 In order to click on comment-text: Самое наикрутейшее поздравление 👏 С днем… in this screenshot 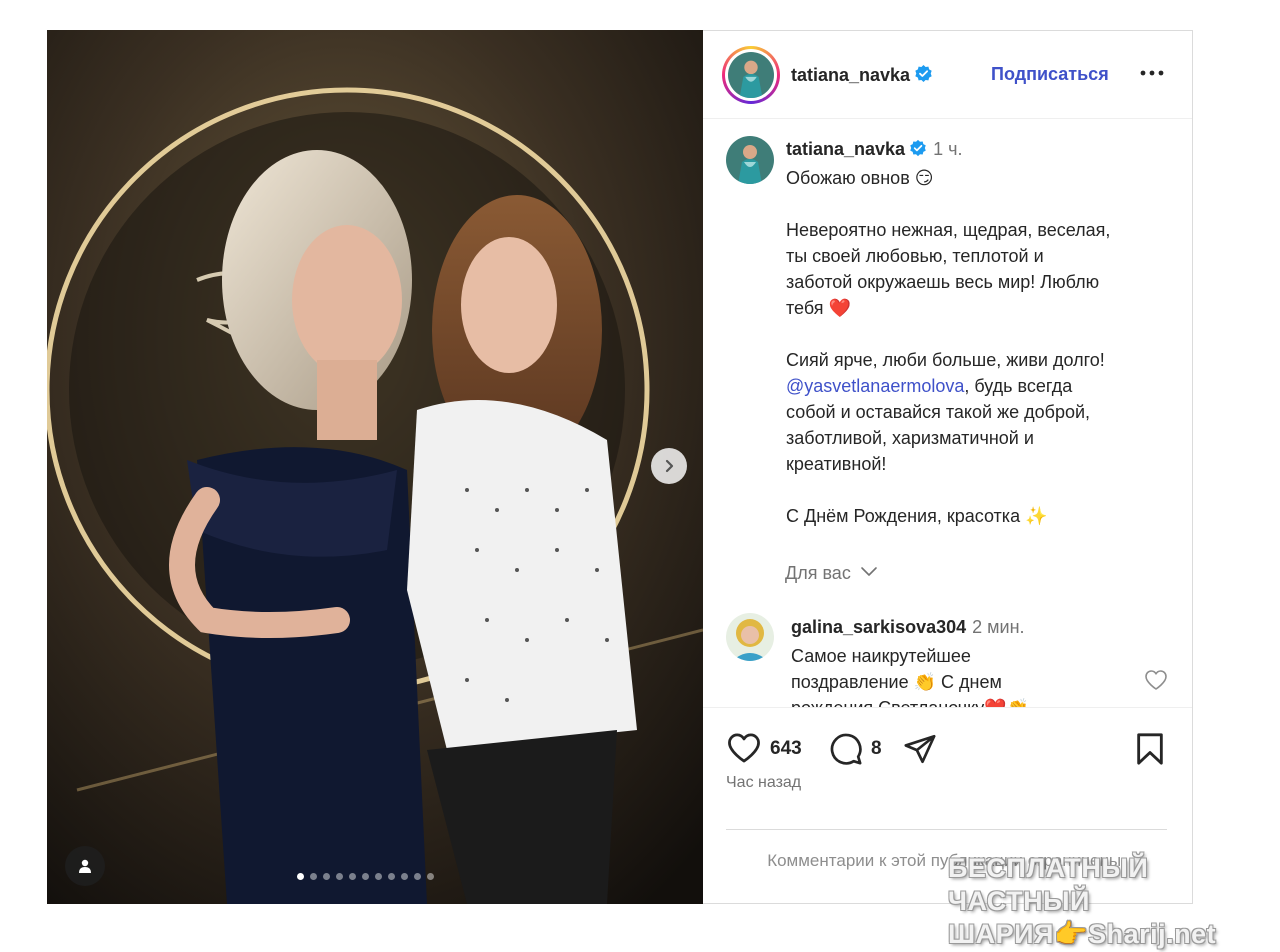, I will do `click(910, 676)`.